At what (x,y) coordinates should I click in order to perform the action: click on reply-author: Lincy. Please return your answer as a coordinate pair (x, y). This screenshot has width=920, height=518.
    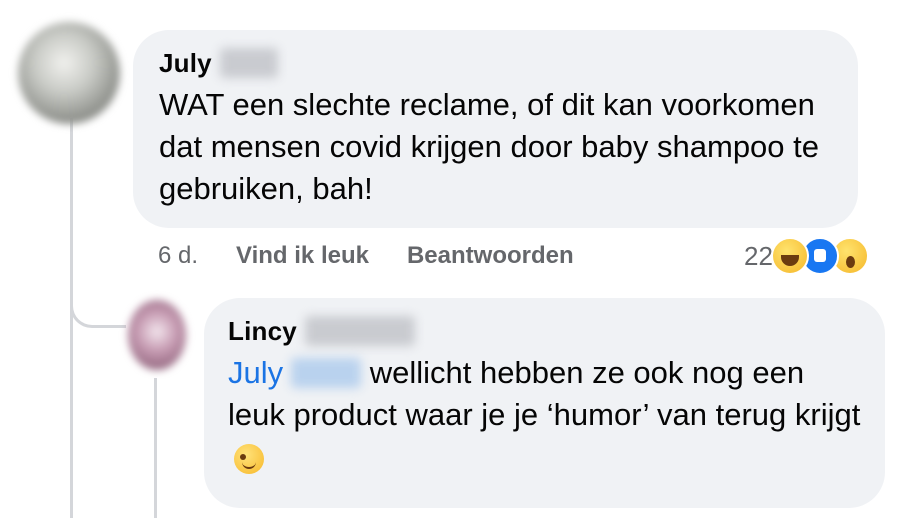
    Looking at the image, I should click on (262, 331).